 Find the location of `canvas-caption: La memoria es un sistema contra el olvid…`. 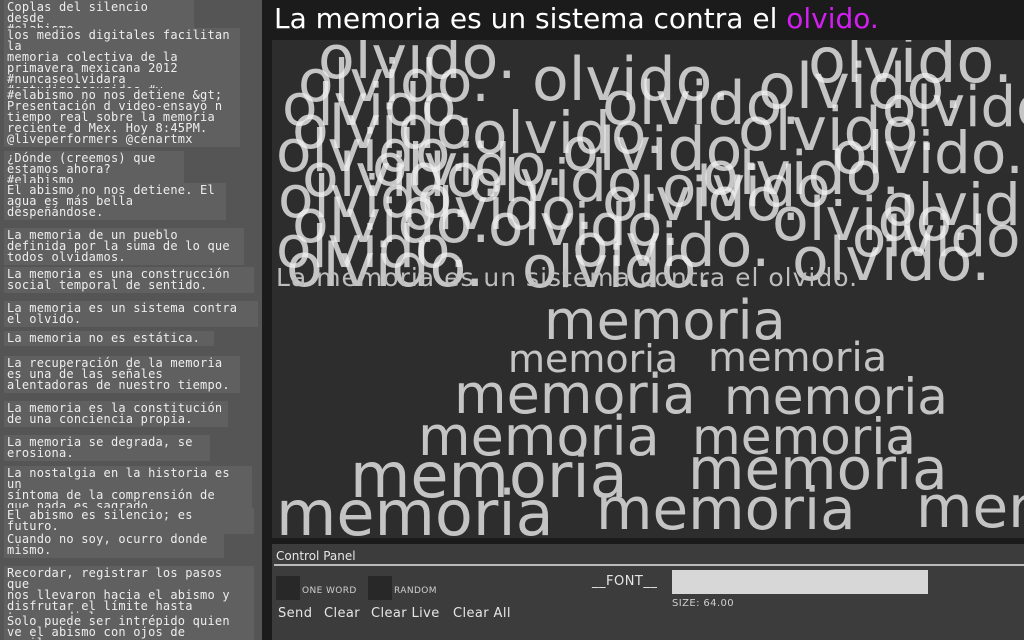

canvas-caption: La memoria es un sistema contra el olvid… is located at coordinates (567, 277).